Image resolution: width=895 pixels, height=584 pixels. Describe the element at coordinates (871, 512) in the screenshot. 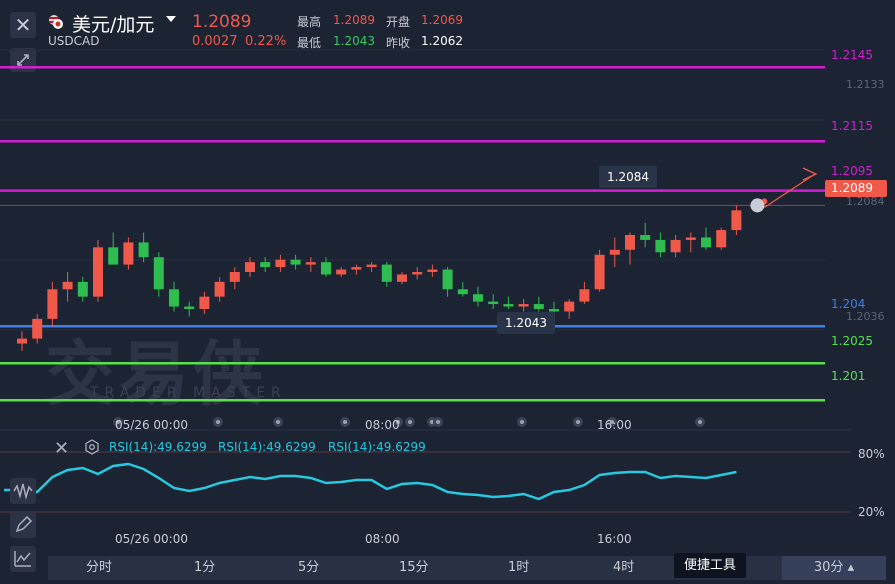

I see `rsi-tick-20: 20%` at that location.